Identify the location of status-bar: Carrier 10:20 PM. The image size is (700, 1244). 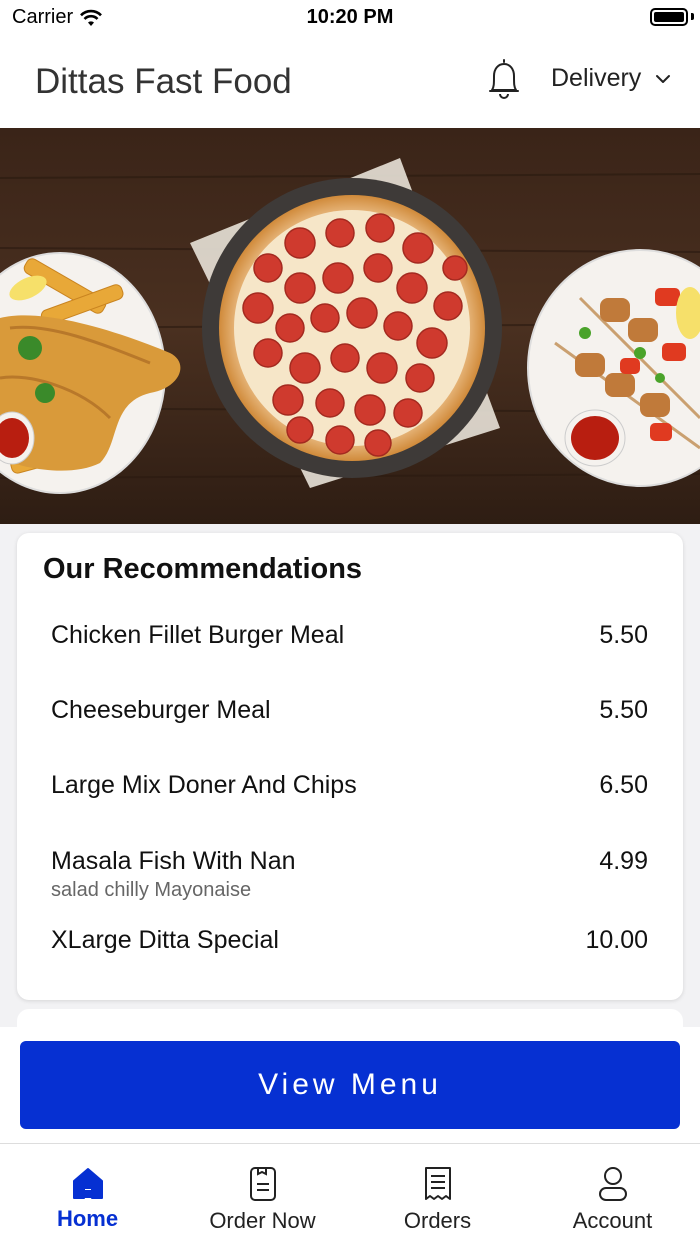
(350, 17).